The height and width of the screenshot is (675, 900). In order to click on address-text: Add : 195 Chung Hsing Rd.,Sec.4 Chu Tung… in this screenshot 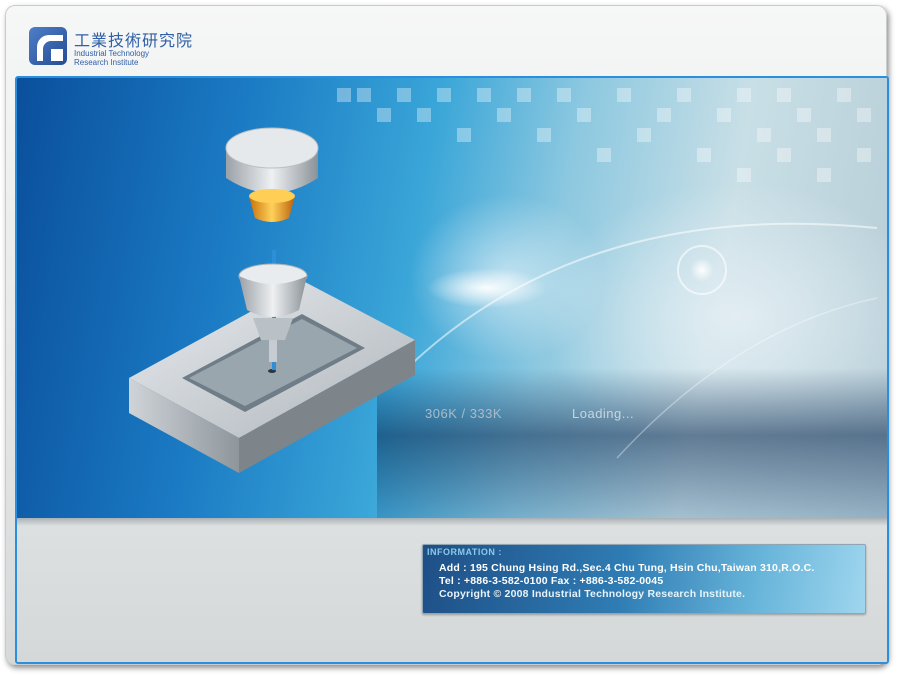, I will do `click(627, 568)`.